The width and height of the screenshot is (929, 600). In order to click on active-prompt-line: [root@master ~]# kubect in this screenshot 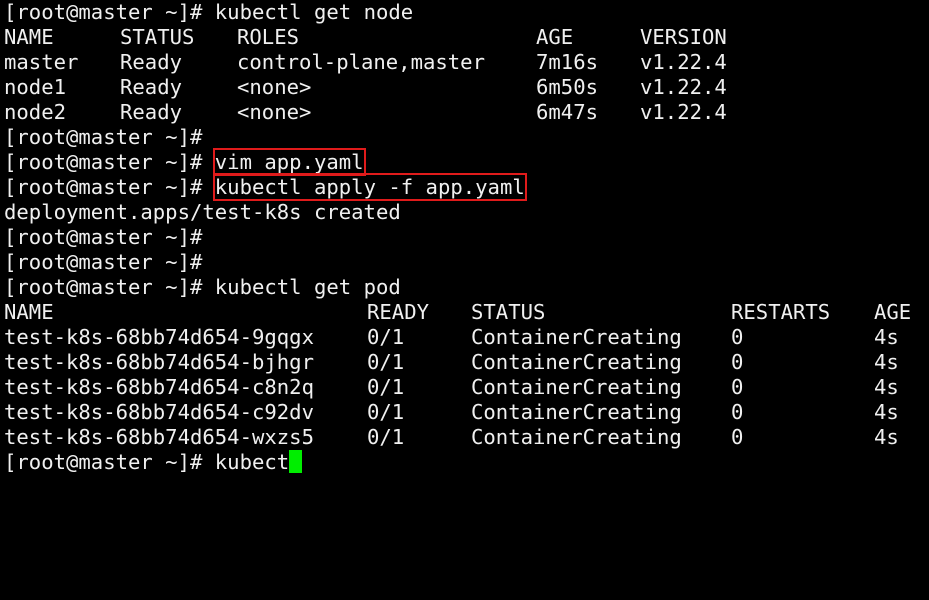, I will do `click(466, 462)`.